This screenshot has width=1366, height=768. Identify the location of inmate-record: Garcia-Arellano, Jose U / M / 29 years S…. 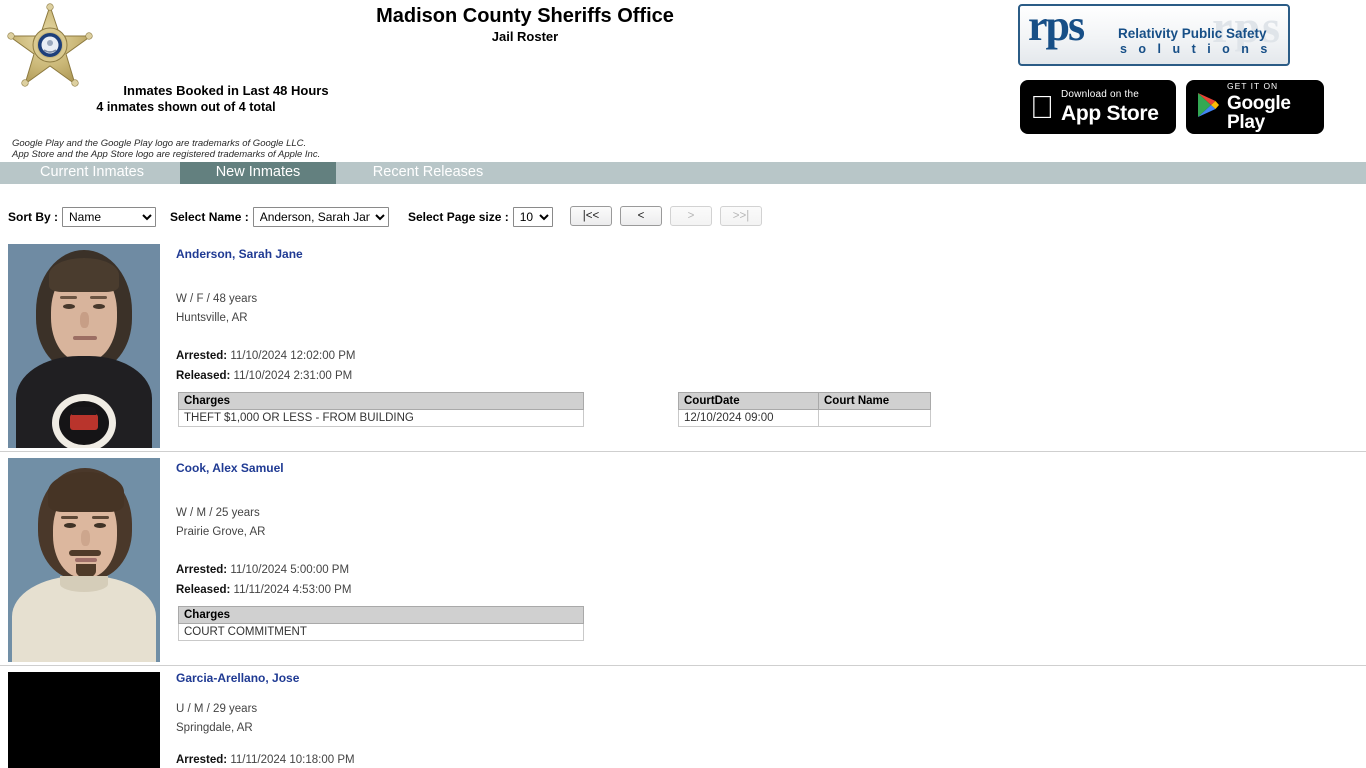
(683, 717).